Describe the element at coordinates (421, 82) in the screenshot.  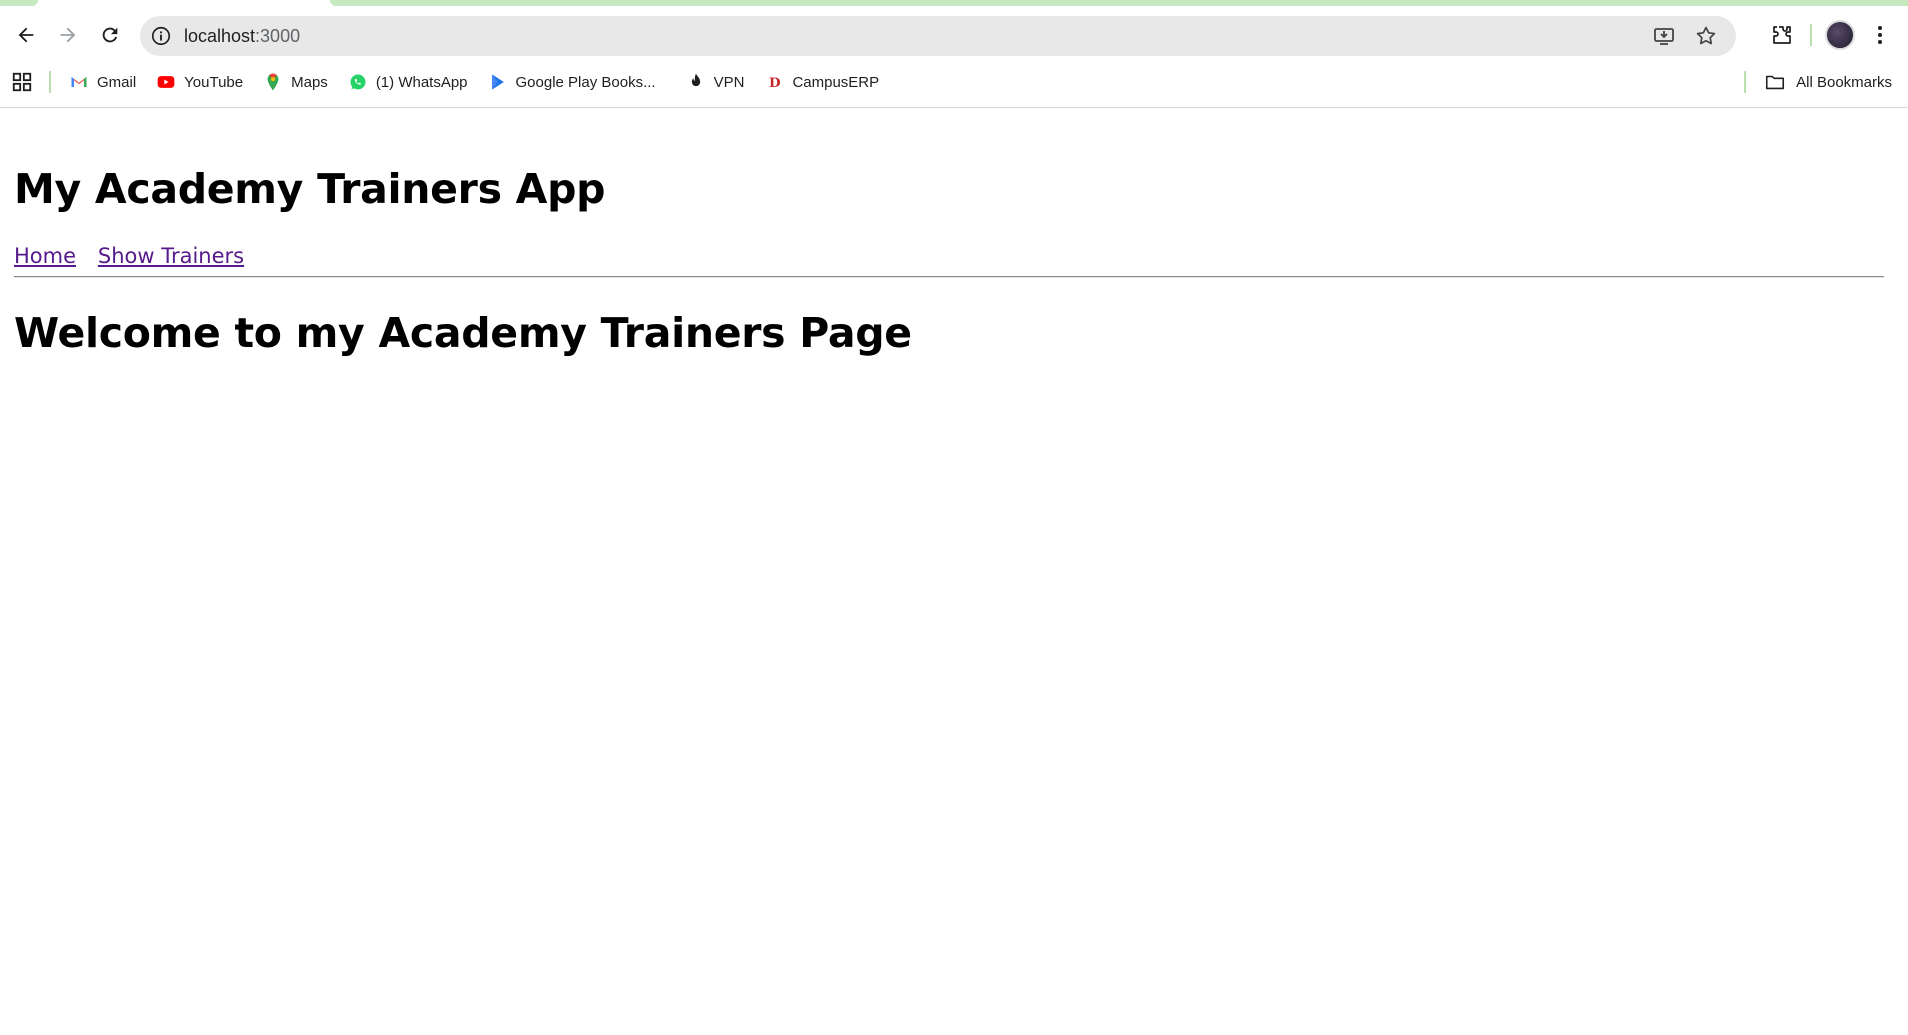
I see `bookmark-label: (1) WhatsApp` at that location.